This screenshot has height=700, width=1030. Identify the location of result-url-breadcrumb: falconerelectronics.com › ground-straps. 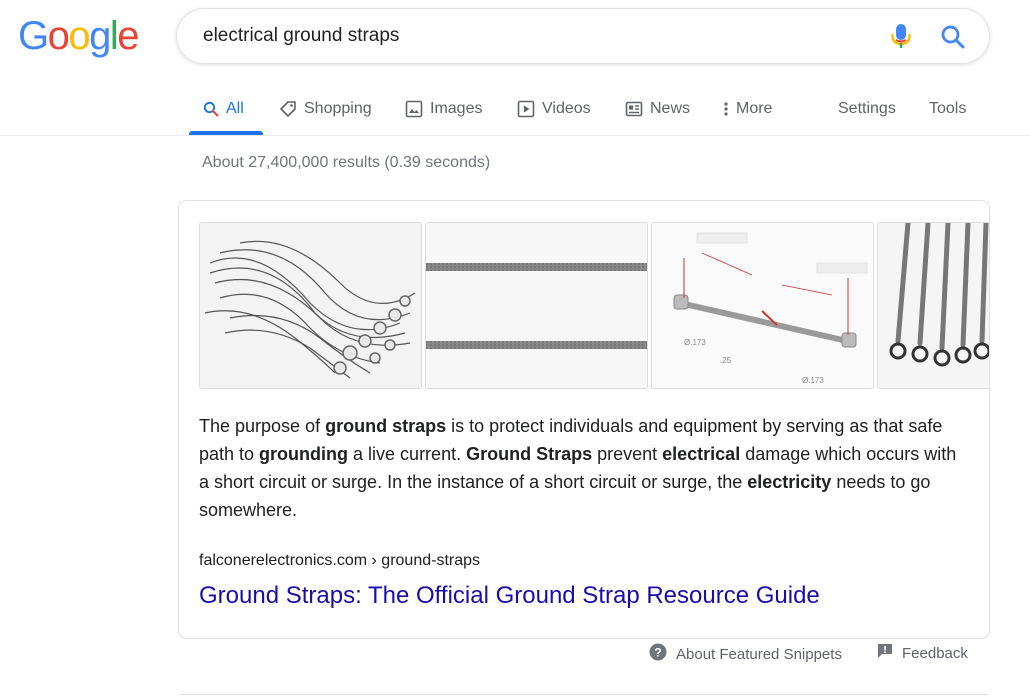
(339, 561).